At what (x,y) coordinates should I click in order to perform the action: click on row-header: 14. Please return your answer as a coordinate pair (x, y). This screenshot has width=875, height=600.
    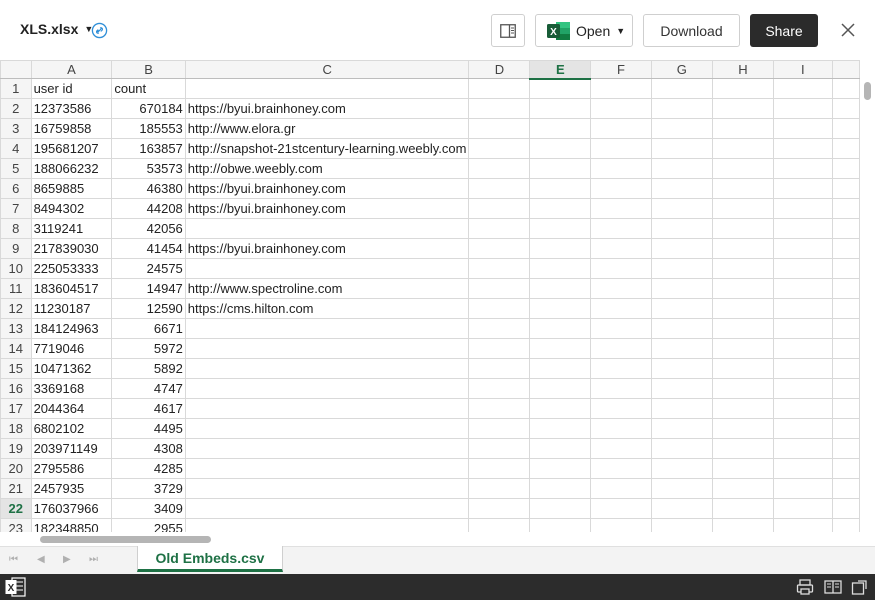
    Looking at the image, I should click on (16, 348).